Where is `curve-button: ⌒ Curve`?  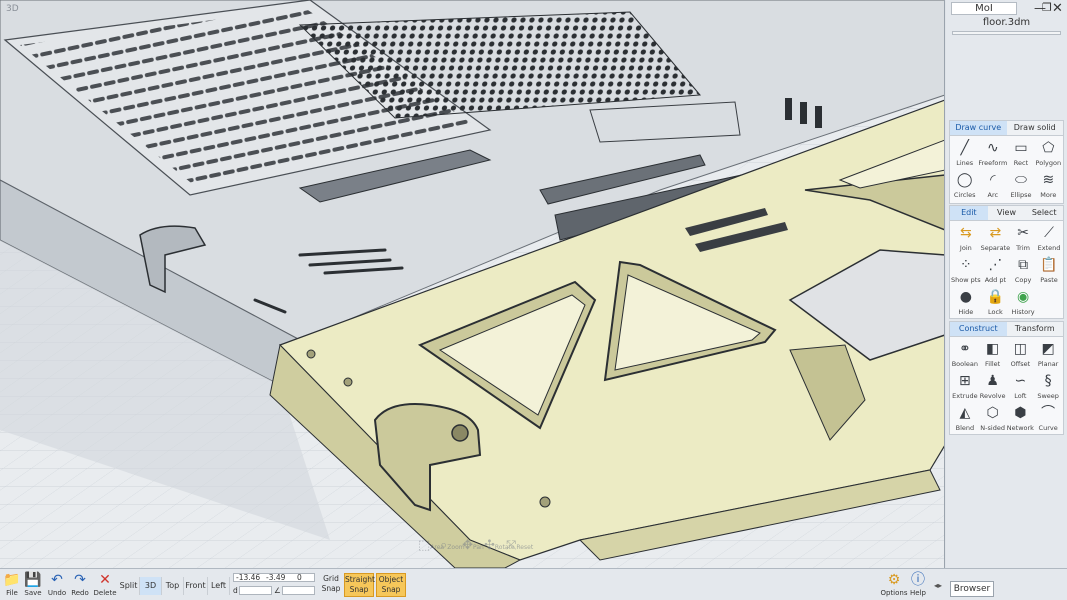 curve-button: ⌒ Curve is located at coordinates (1048, 419).